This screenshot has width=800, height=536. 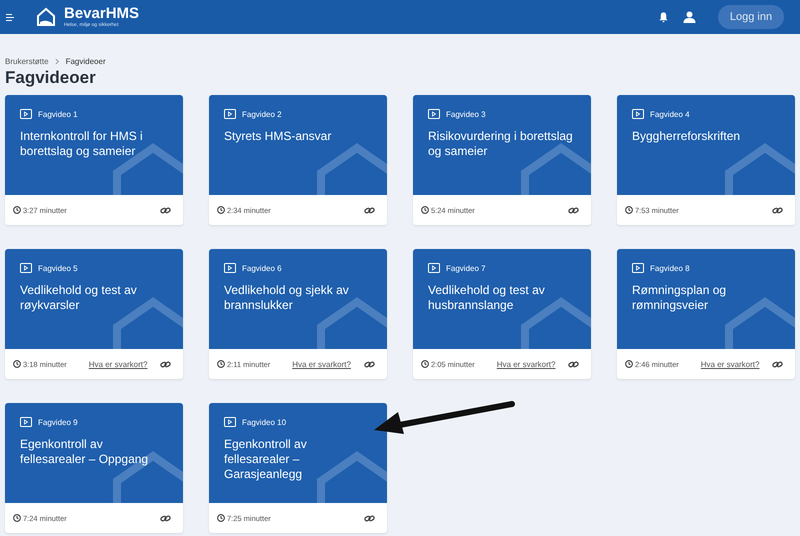 I want to click on video-title: Vedlikehold og sjekk av brannslukker, so click(x=287, y=298).